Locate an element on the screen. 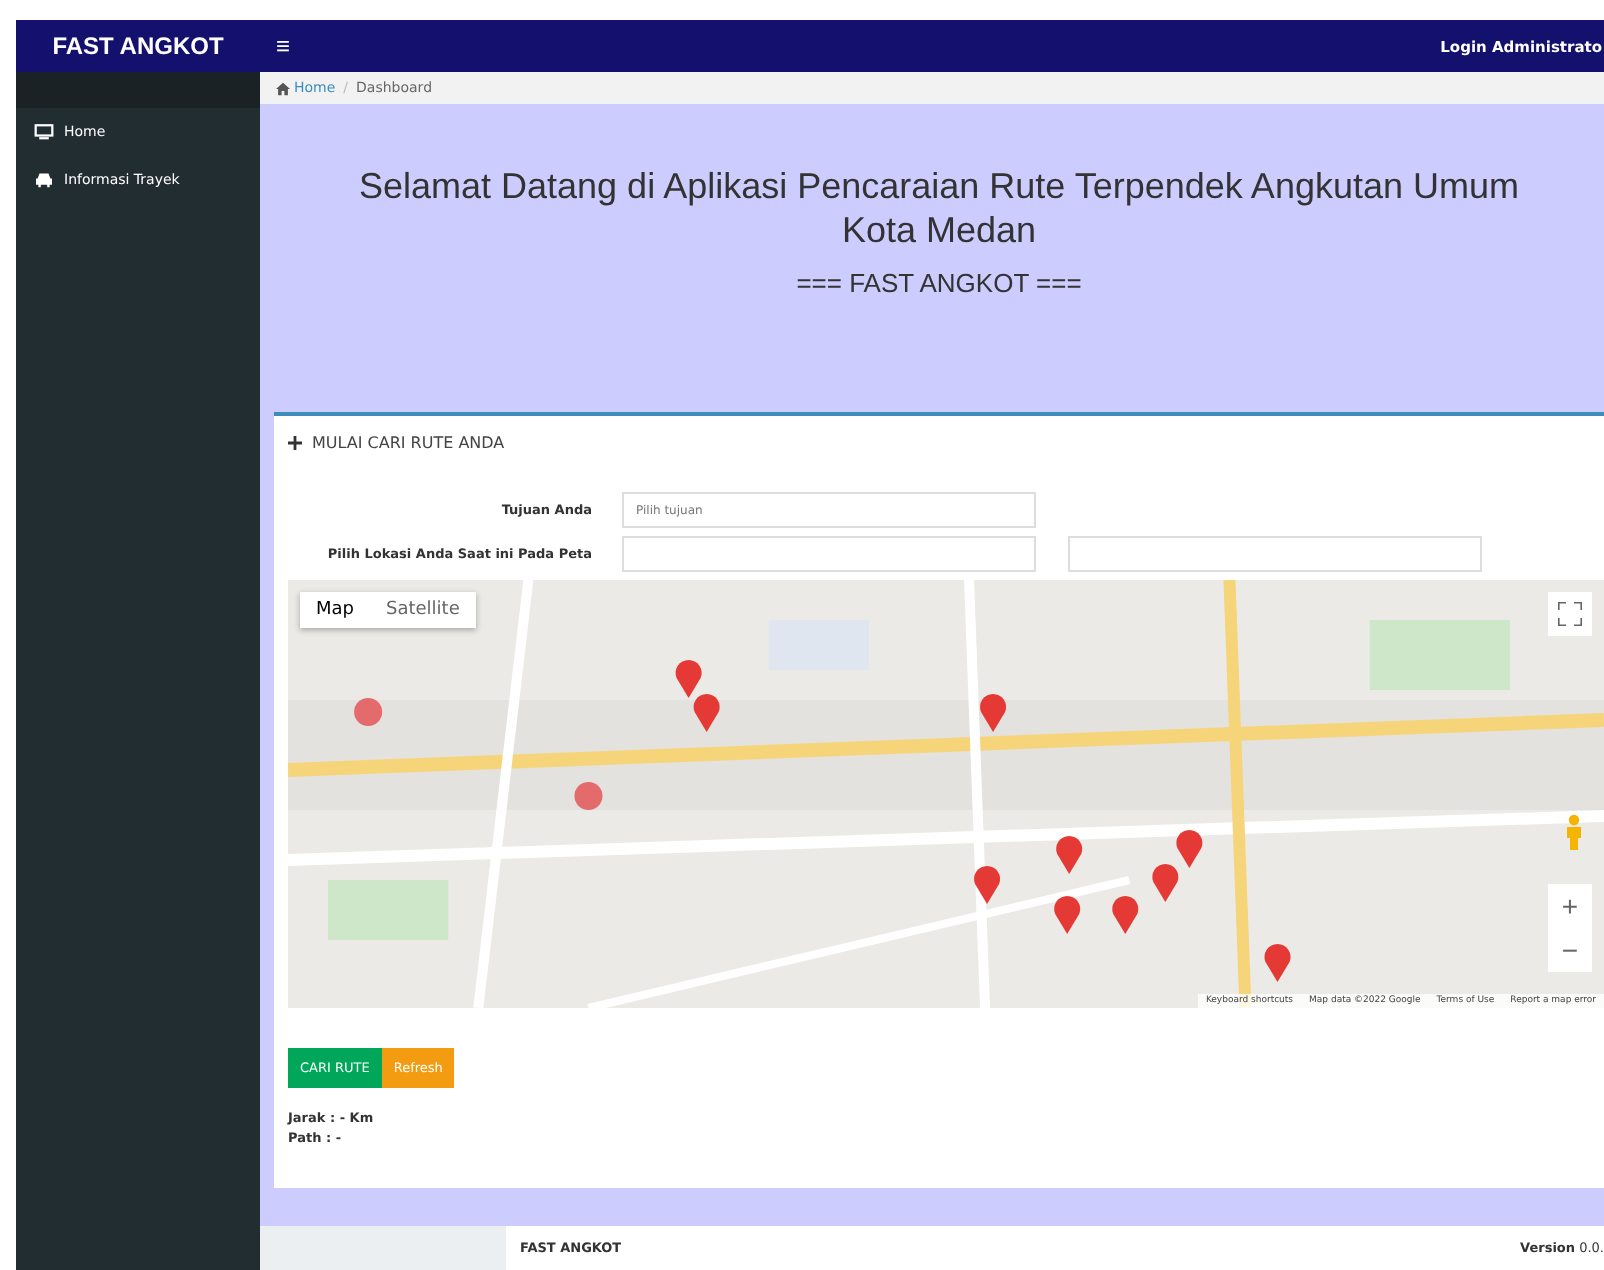  fullscreen-button is located at coordinates (1570, 614).